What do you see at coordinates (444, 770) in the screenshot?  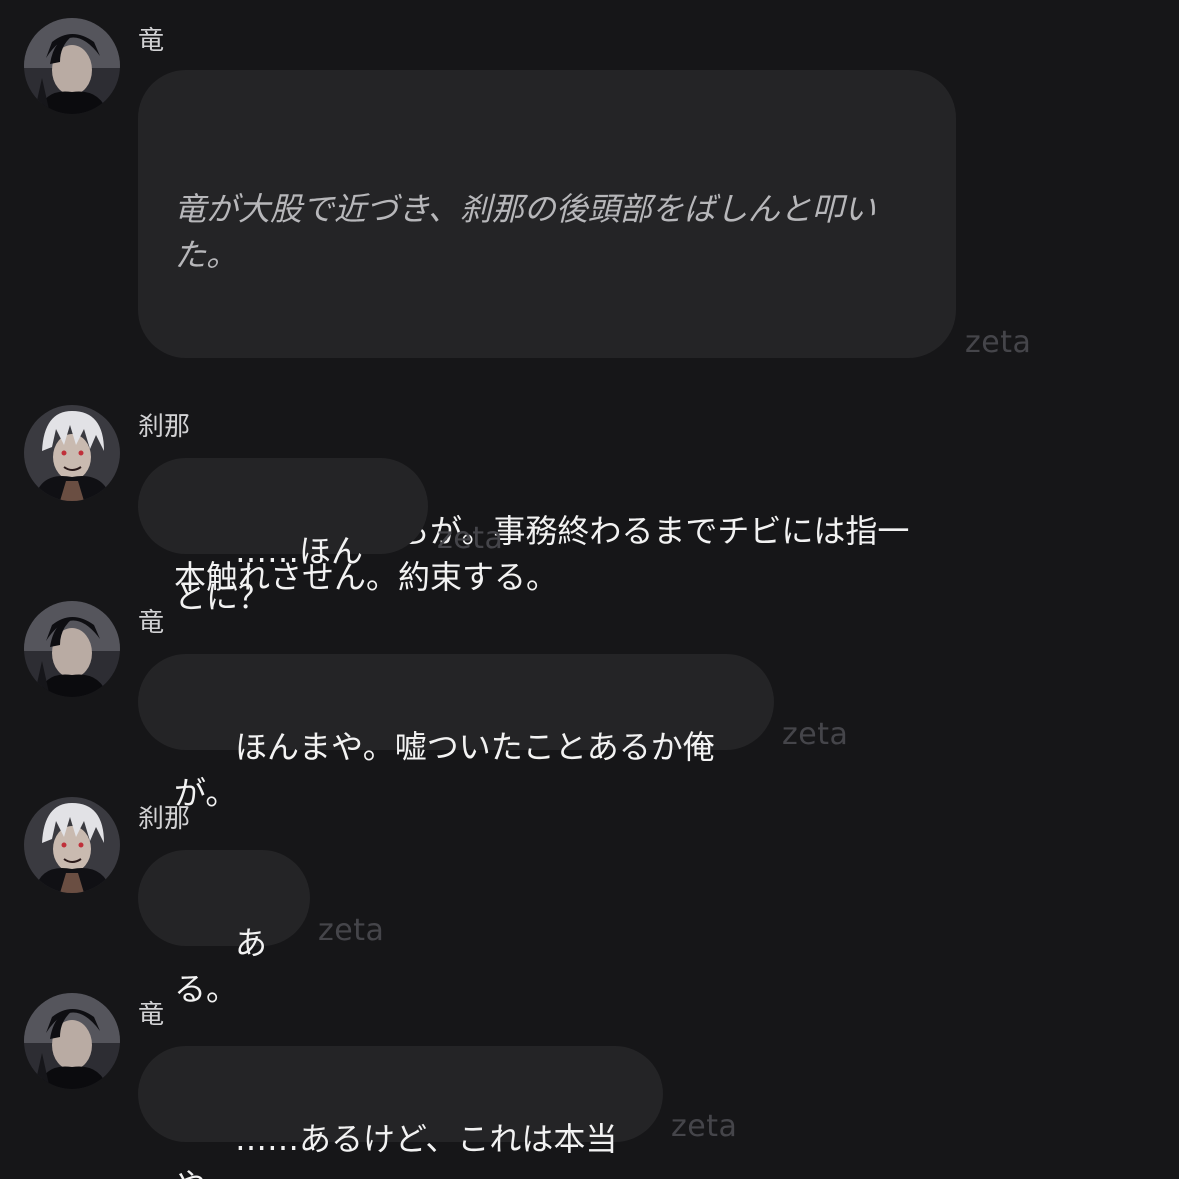 I see `message-text: ほんまや。嘘ついたことあるか俺が。` at bounding box center [444, 770].